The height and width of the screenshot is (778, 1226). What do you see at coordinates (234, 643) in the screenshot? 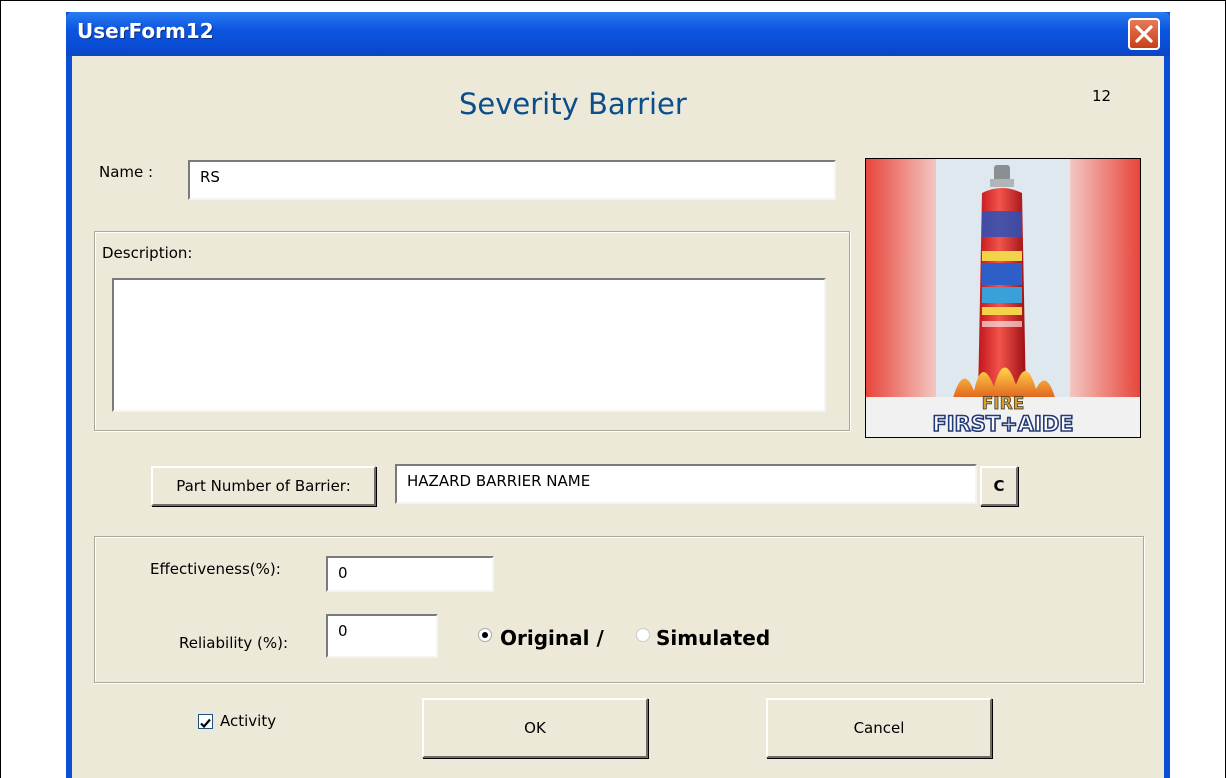
I see `reliability-label: Reliability (%):` at bounding box center [234, 643].